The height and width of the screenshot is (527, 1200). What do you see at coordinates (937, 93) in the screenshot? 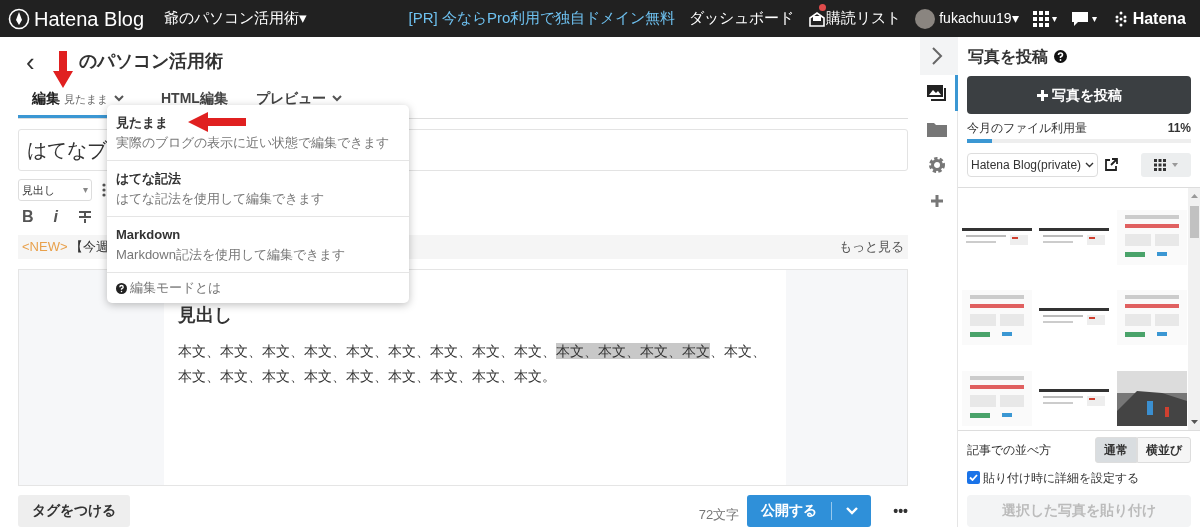
I see `image-icon` at bounding box center [937, 93].